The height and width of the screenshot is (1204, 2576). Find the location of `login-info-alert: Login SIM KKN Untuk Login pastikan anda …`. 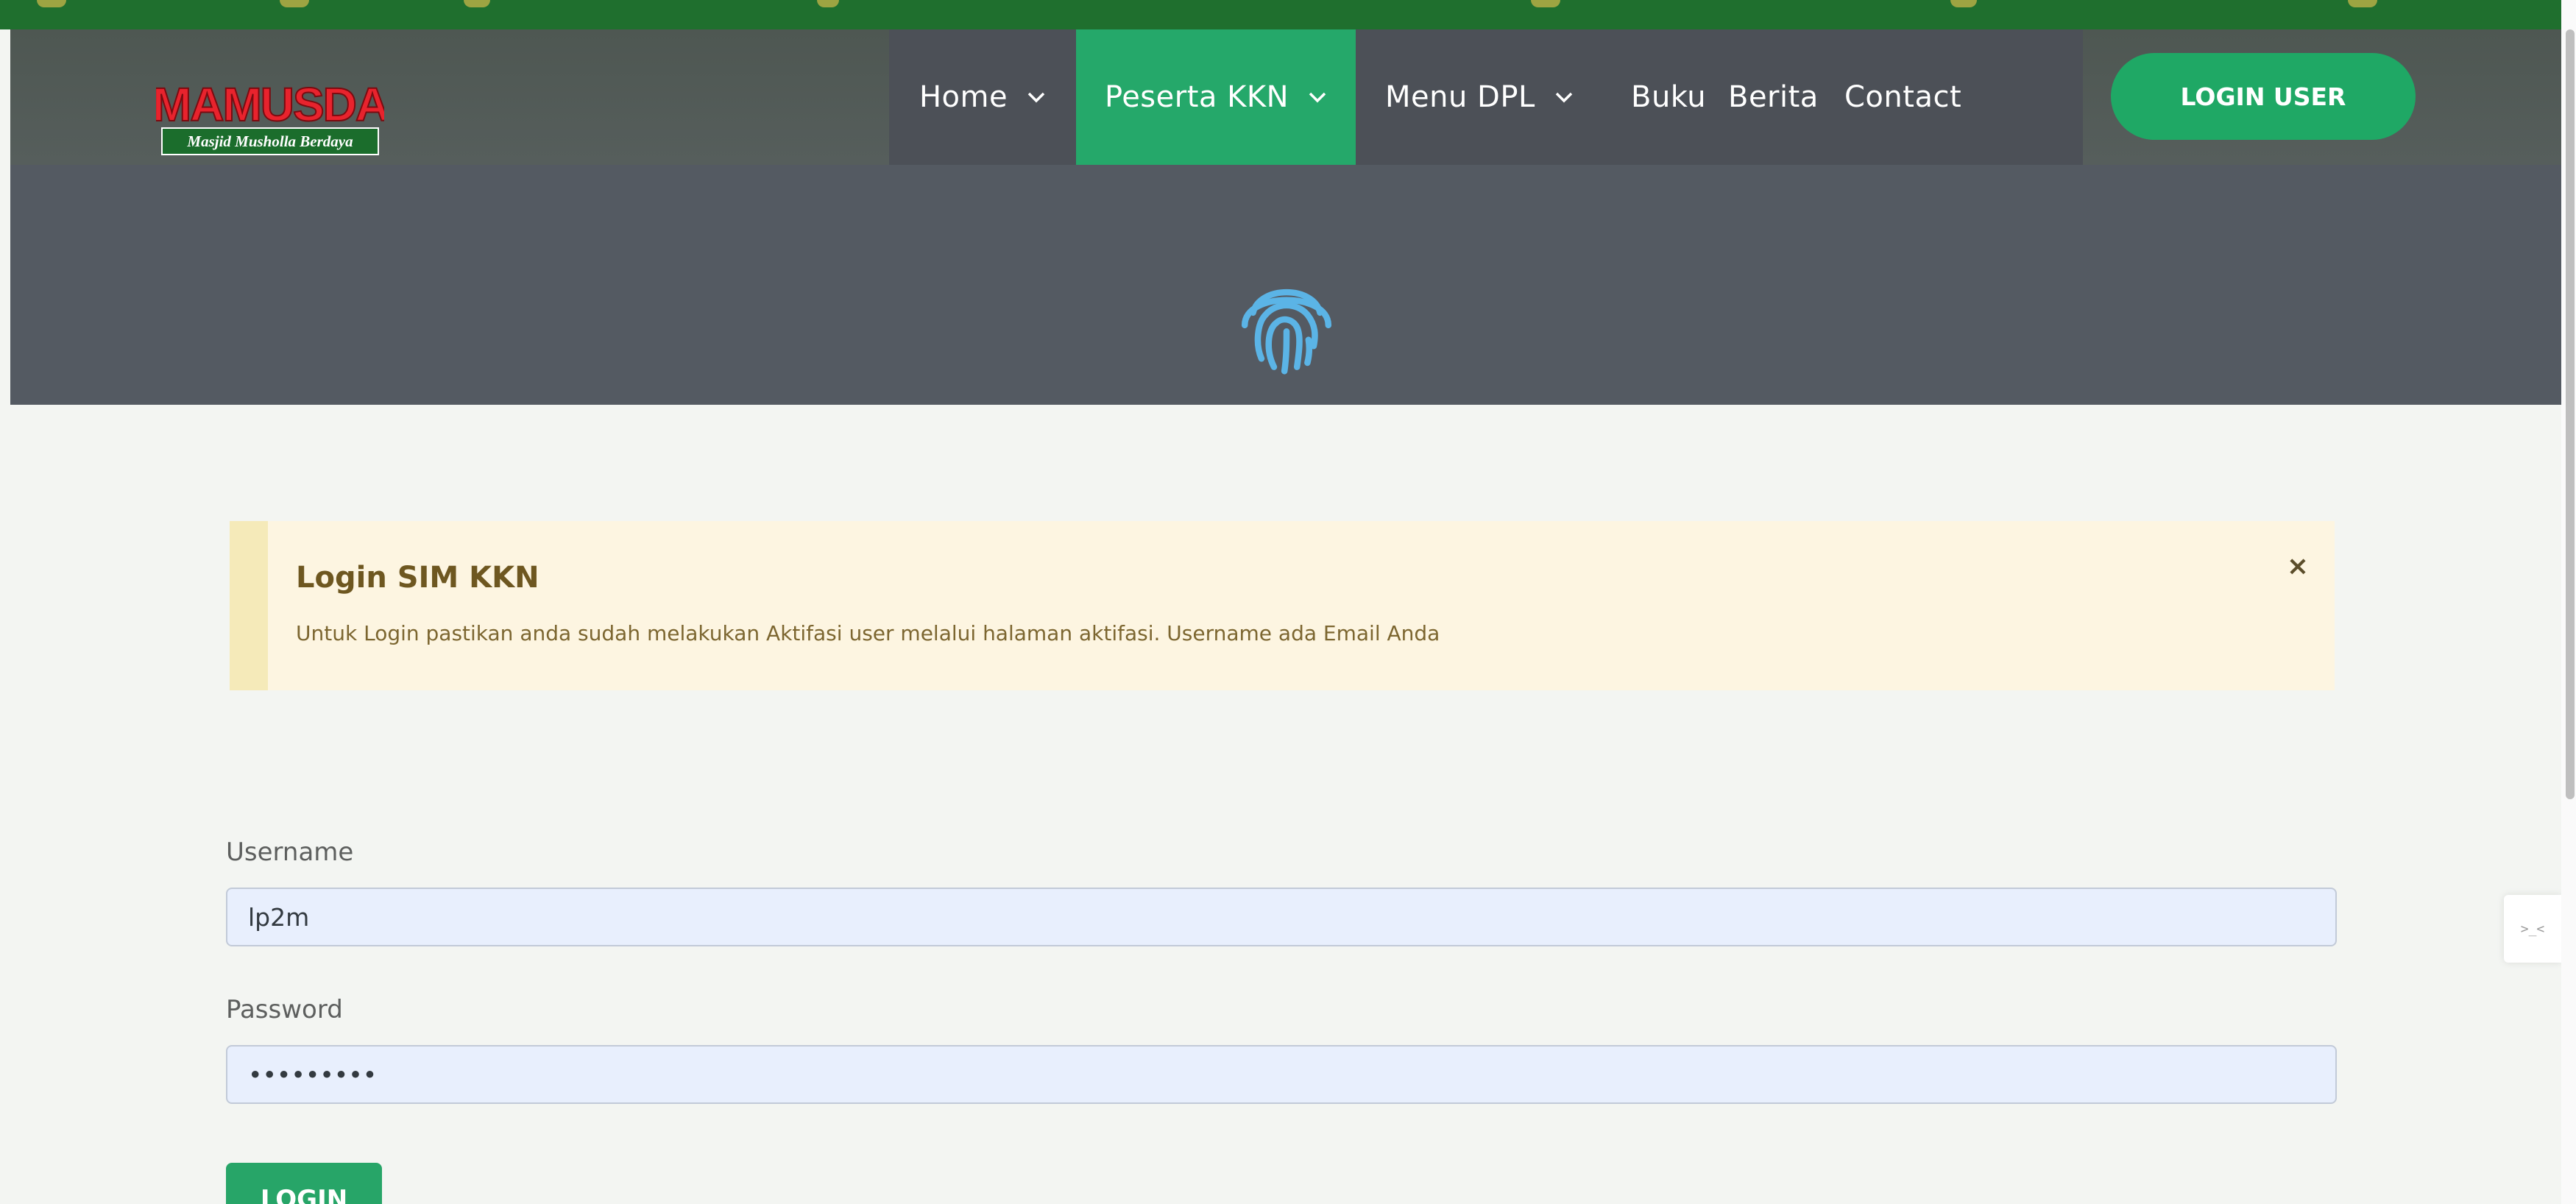

login-info-alert: Login SIM KKN Untuk Login pastikan anda … is located at coordinates (1282, 605).